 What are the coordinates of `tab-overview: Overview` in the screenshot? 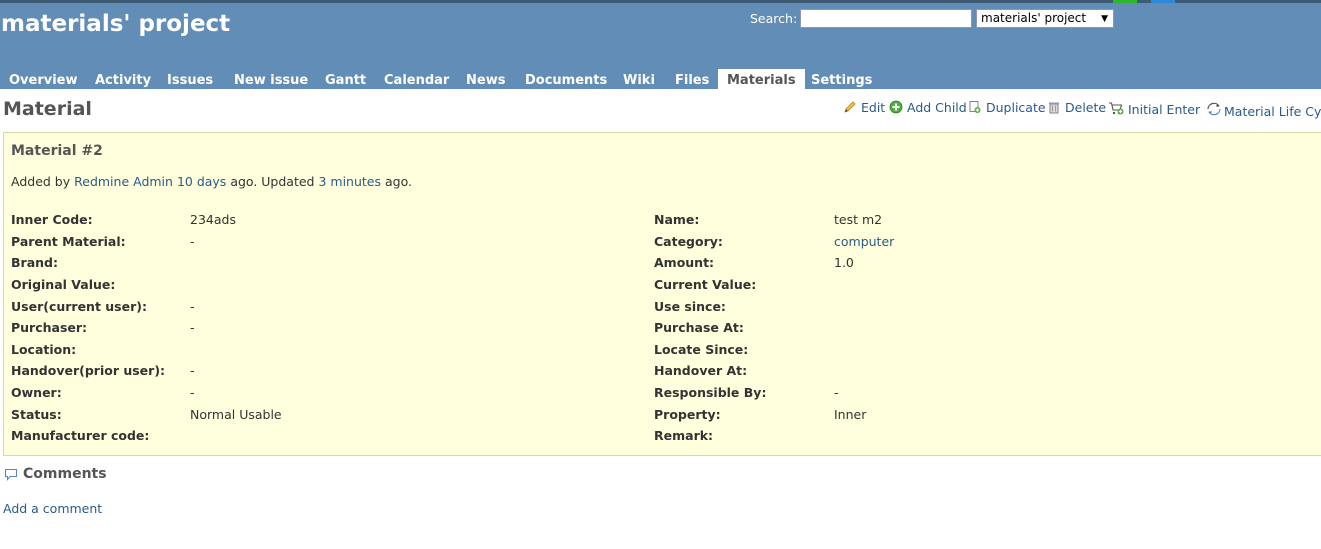 It's located at (43, 80).